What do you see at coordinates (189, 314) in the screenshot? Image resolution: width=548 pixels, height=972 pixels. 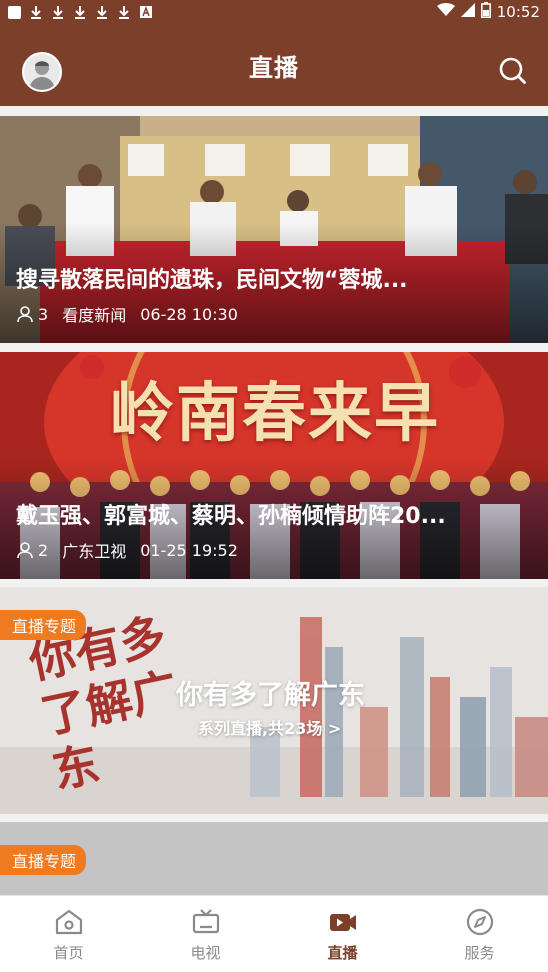 I see `card-time: 06-28 10:30` at bounding box center [189, 314].